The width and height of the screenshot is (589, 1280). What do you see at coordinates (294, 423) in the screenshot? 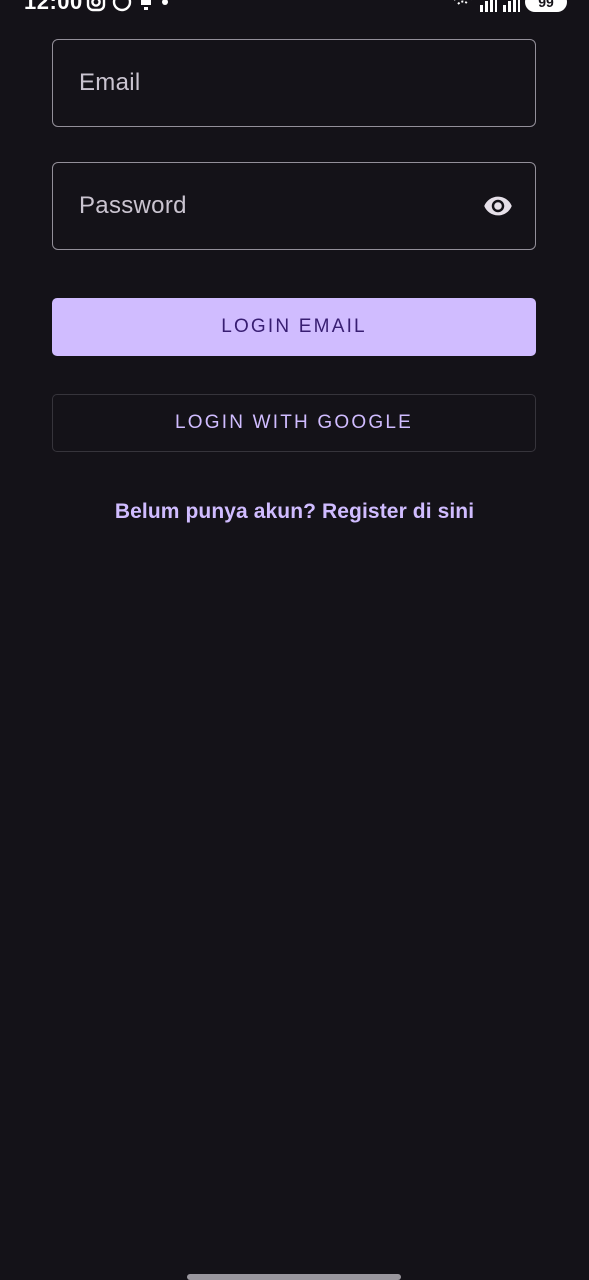
I see `login-google-button: LOGIN WITH GOOGLE` at bounding box center [294, 423].